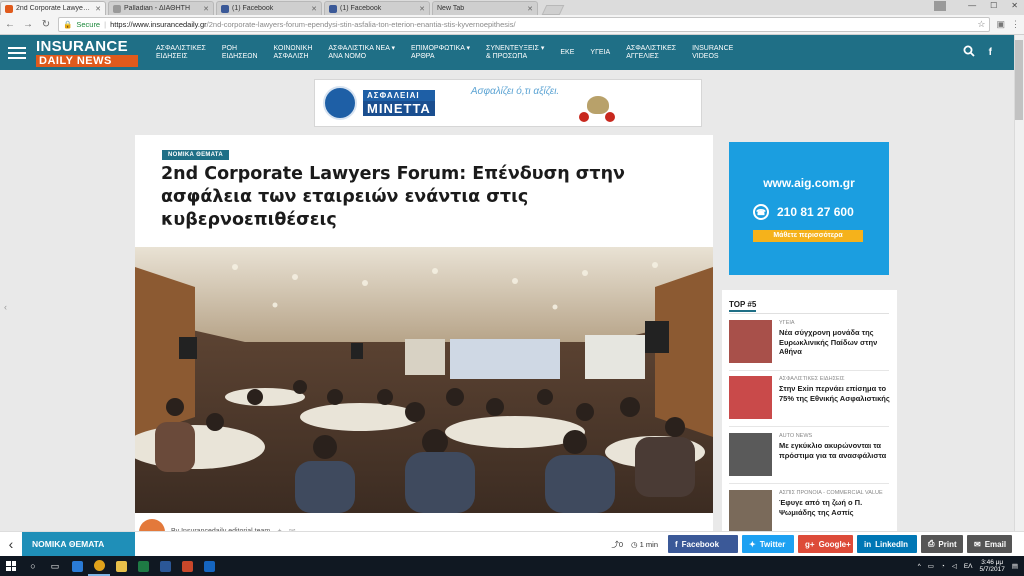 This screenshot has width=1024, height=576. I want to click on scrollbar-thumb, so click(1019, 80).